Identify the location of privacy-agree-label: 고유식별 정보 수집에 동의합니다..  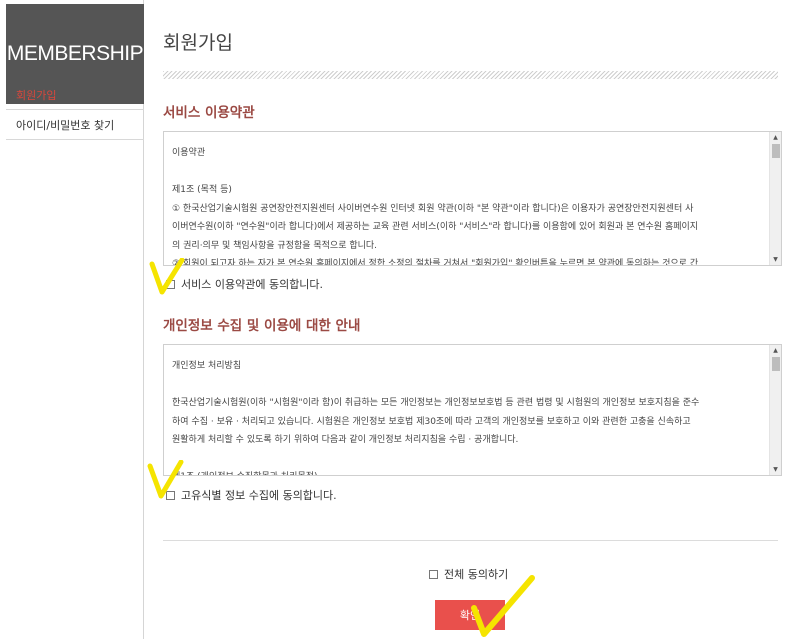
(259, 495).